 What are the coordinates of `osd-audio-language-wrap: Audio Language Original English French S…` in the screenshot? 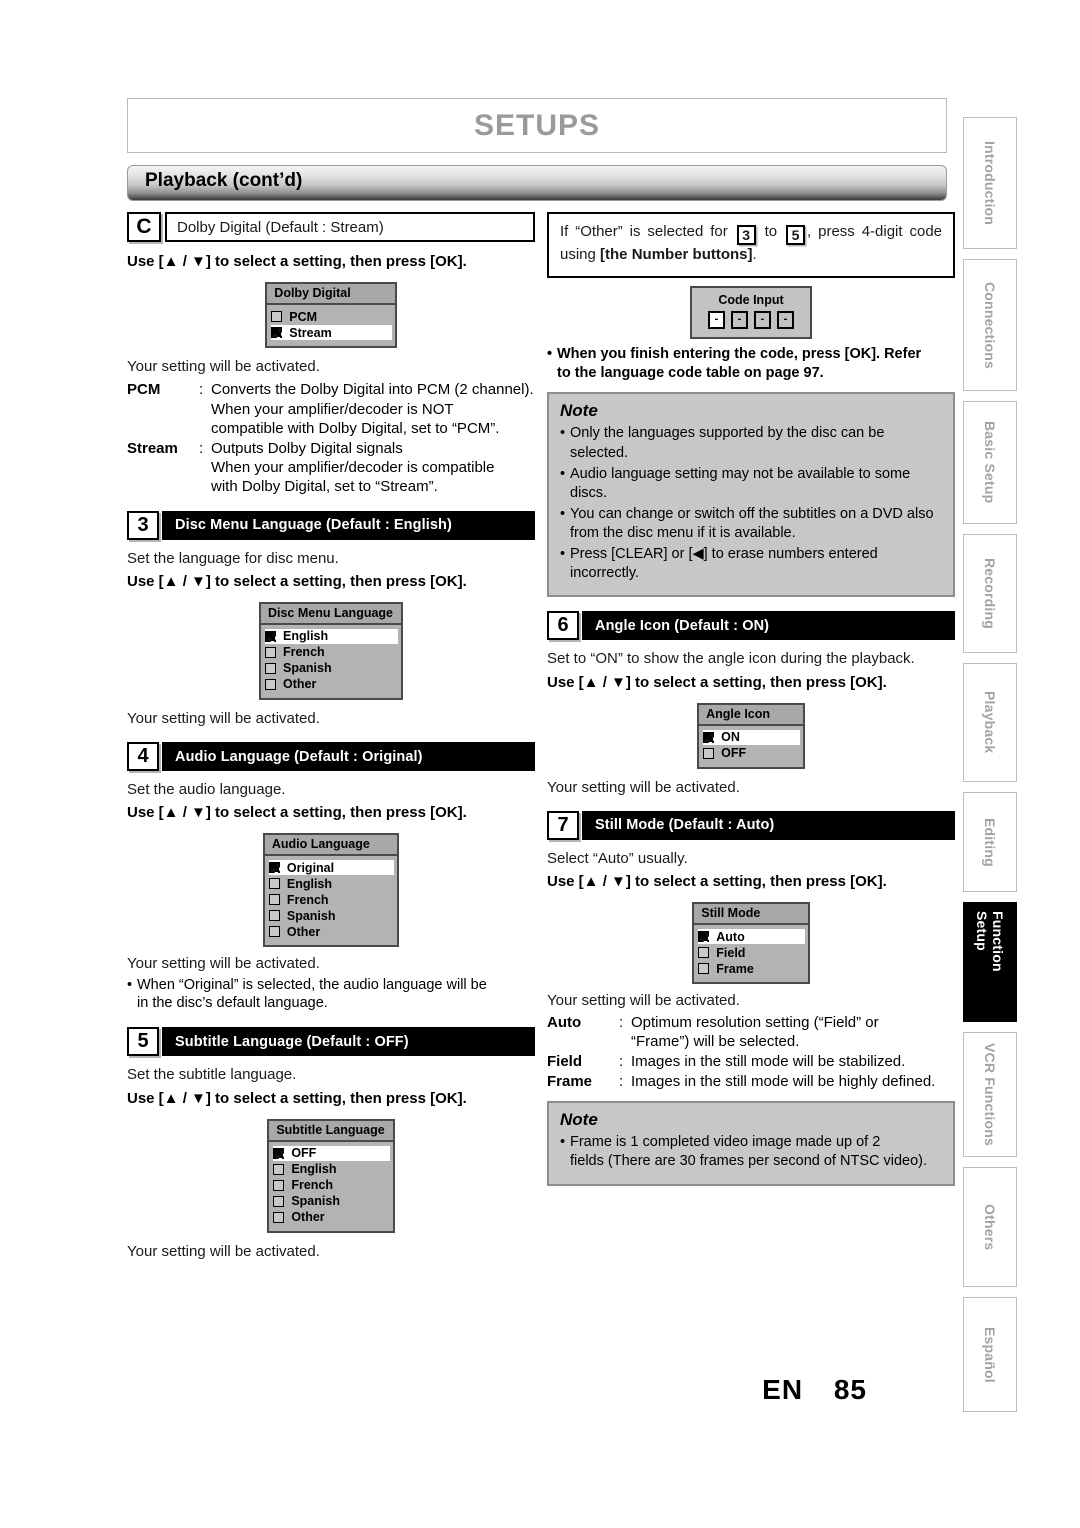 It's located at (331, 889).